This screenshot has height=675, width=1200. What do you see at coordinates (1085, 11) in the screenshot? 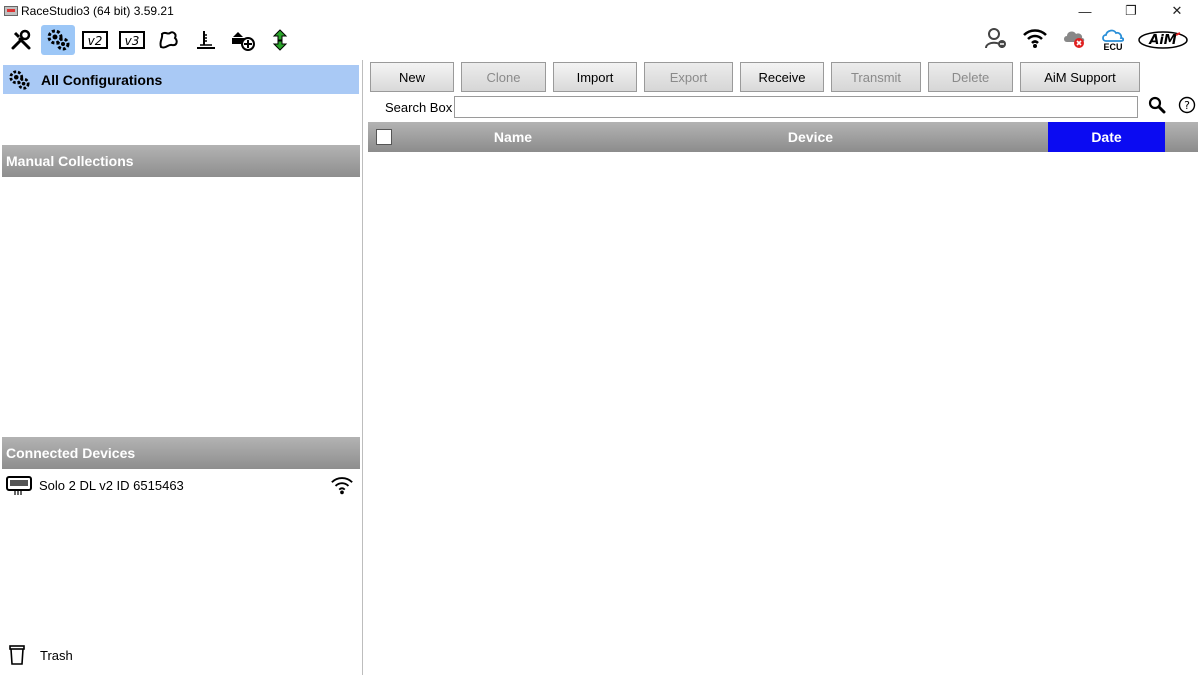
I see `minimize-button: —` at bounding box center [1085, 11].